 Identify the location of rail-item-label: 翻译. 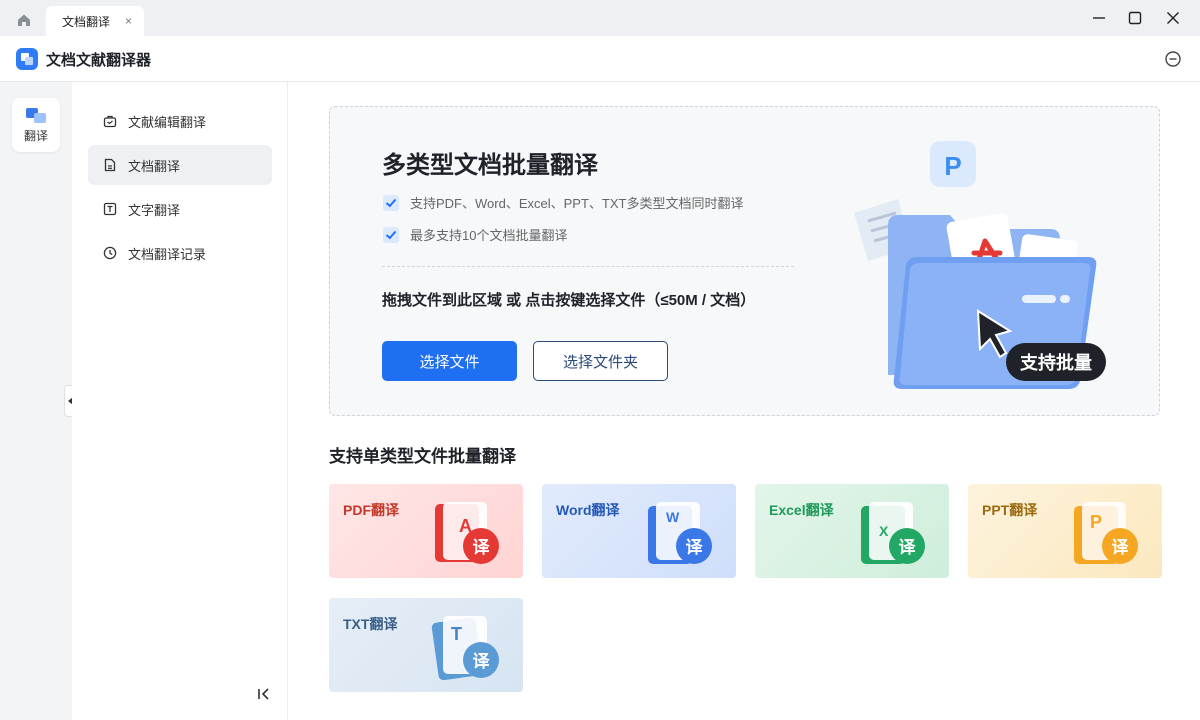
(35, 135).